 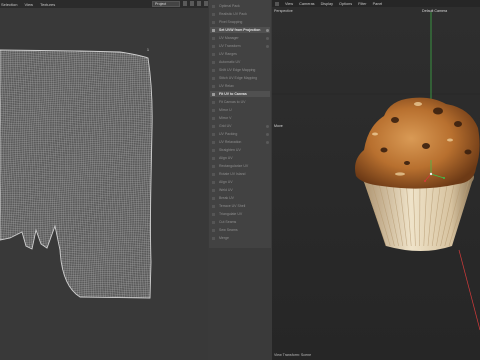 I want to click on viewport-menu-filter: Filter, so click(x=362, y=4).